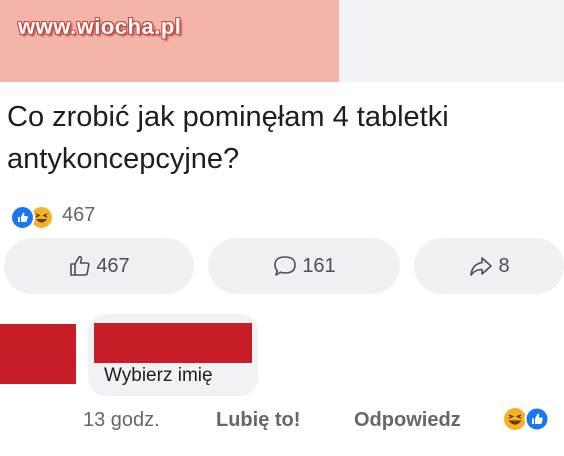 The height and width of the screenshot is (456, 564). What do you see at coordinates (481, 266) in the screenshot?
I see `share-arrow-icon` at bounding box center [481, 266].